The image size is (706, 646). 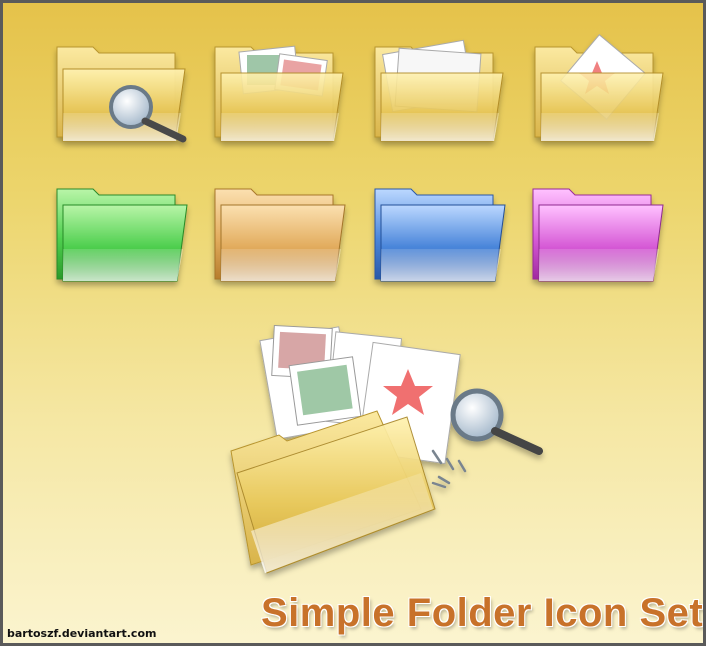 I want to click on folder-favorites-icon, so click(x=599, y=88).